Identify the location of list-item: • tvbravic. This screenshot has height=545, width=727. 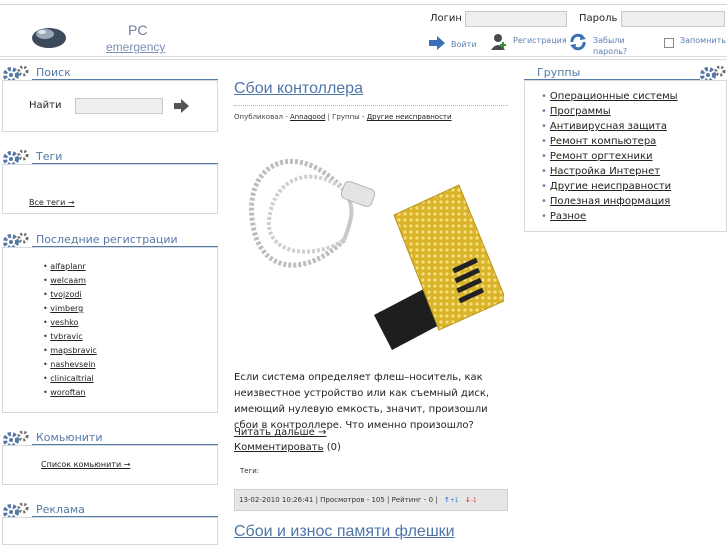
(63, 336).